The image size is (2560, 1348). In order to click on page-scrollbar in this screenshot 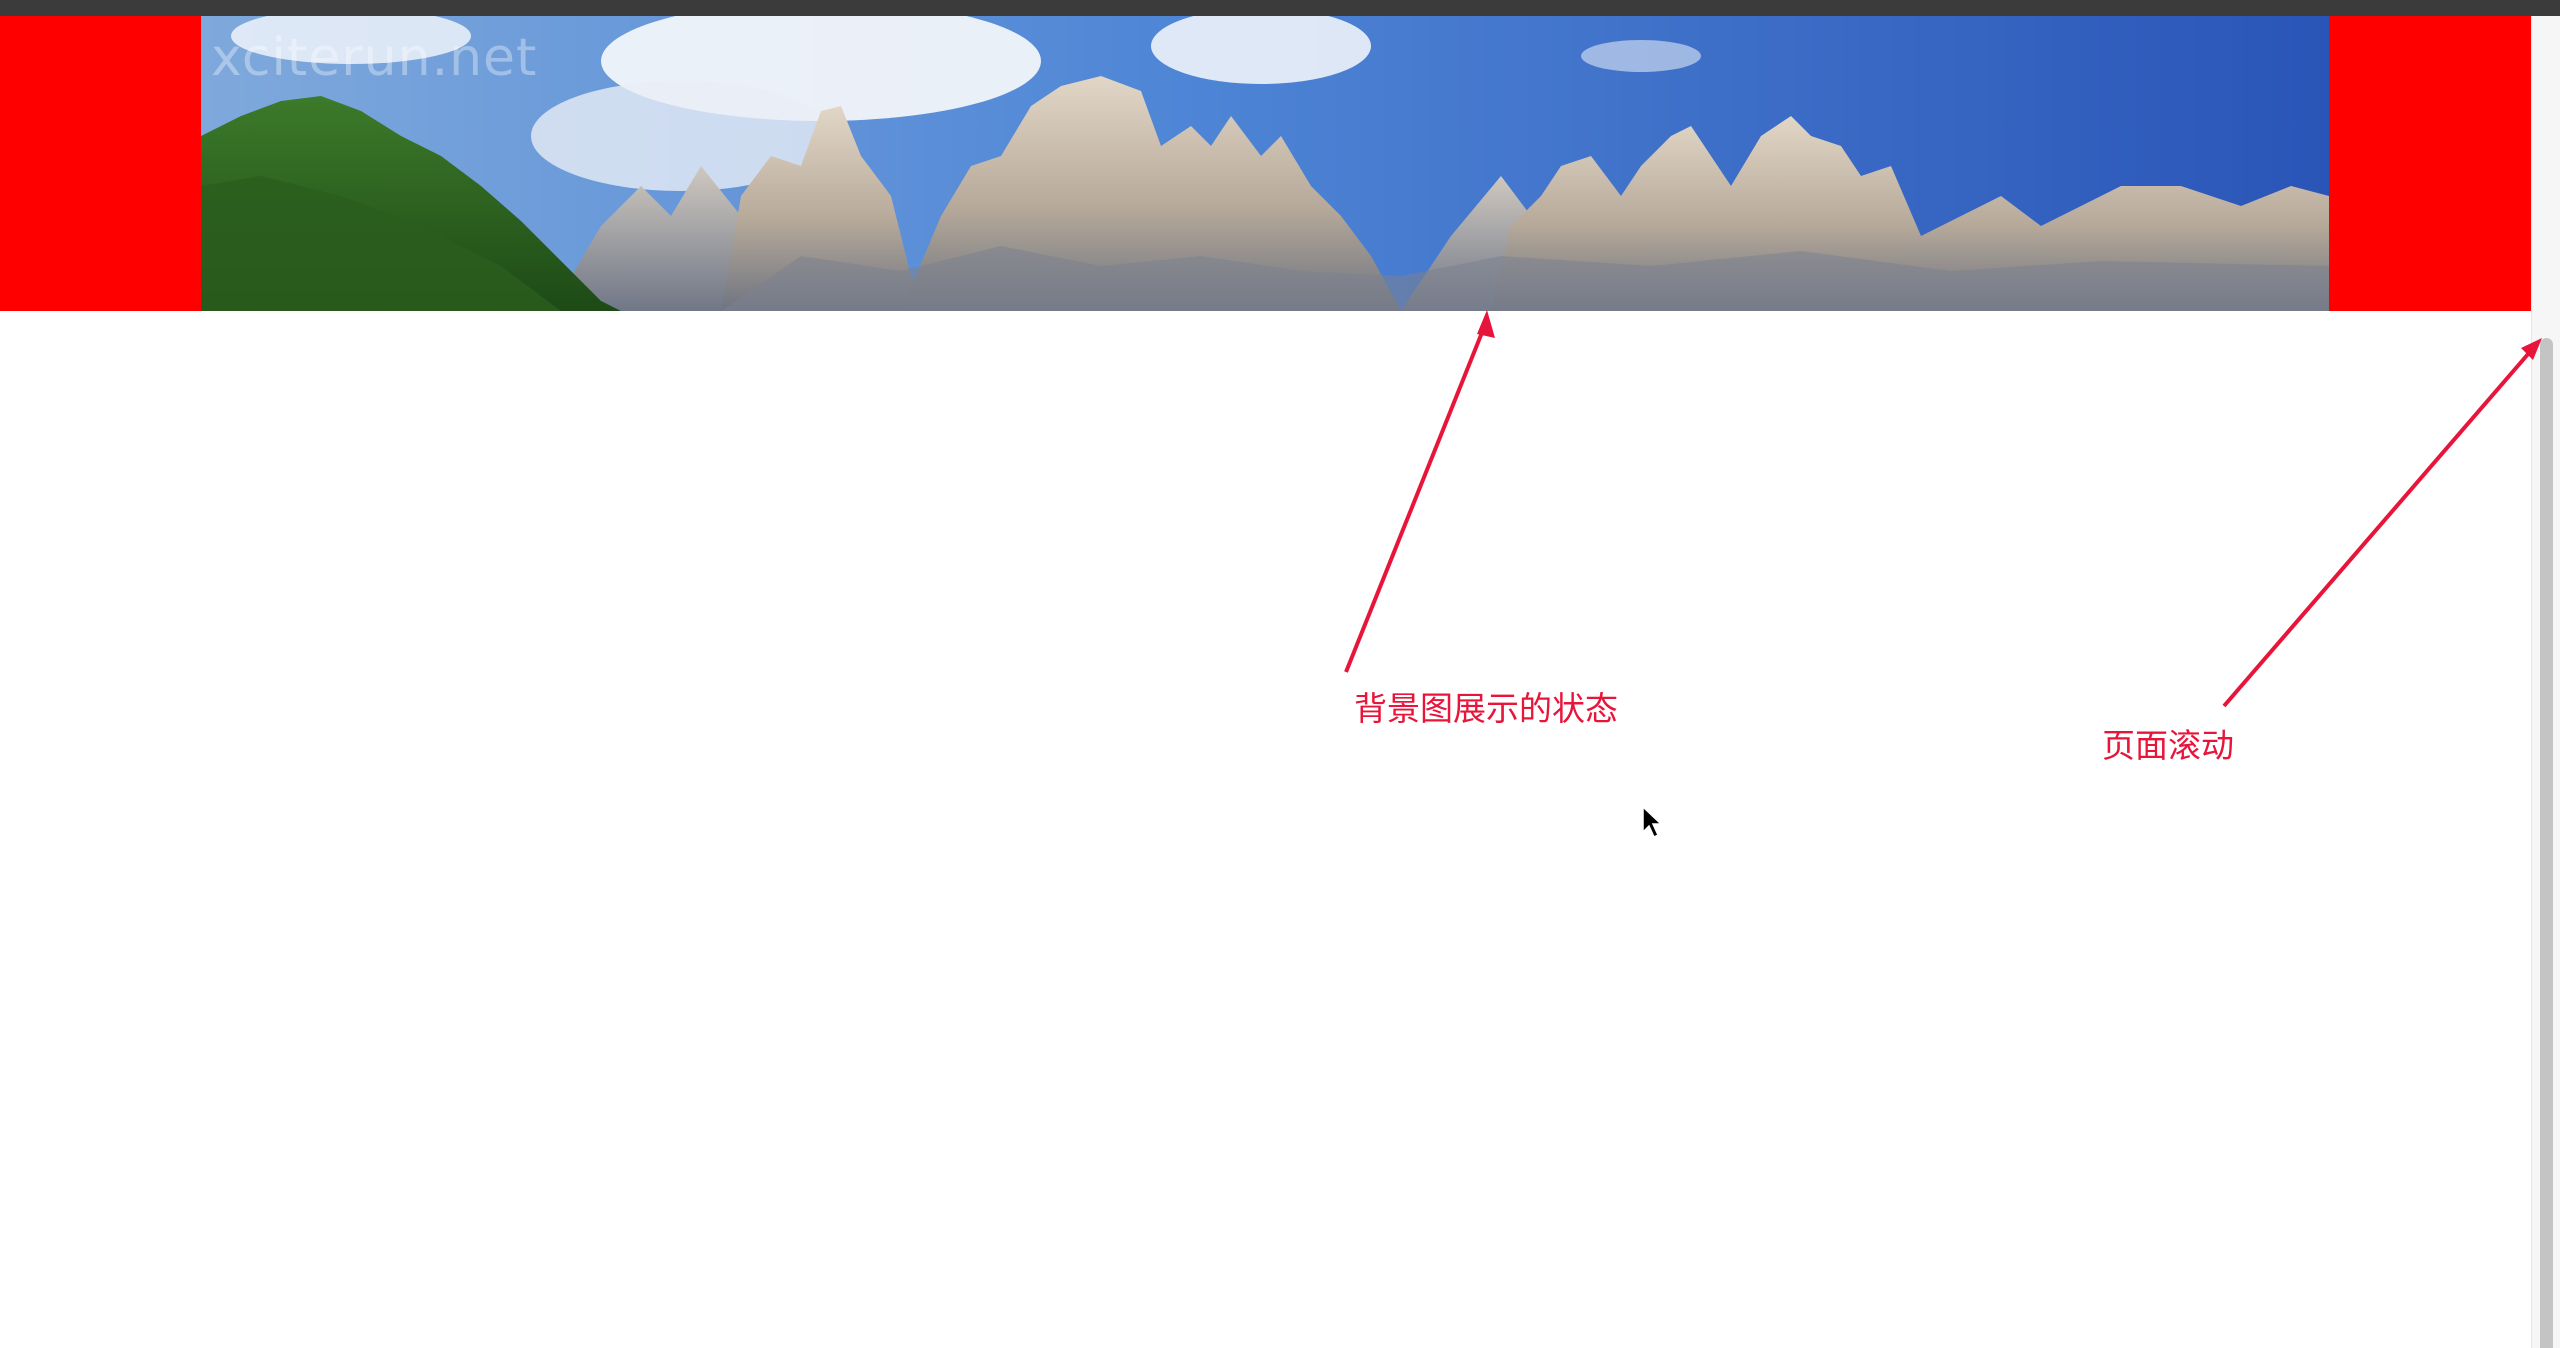, I will do `click(2545, 682)`.